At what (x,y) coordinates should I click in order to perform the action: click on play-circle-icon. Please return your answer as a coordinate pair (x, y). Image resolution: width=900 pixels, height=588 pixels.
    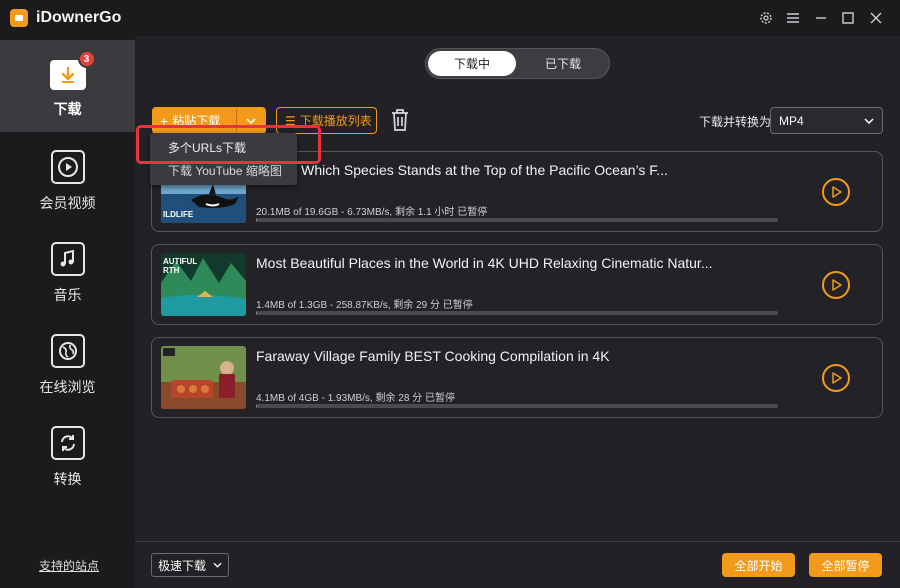
    Looking at the image, I should click on (67, 167).